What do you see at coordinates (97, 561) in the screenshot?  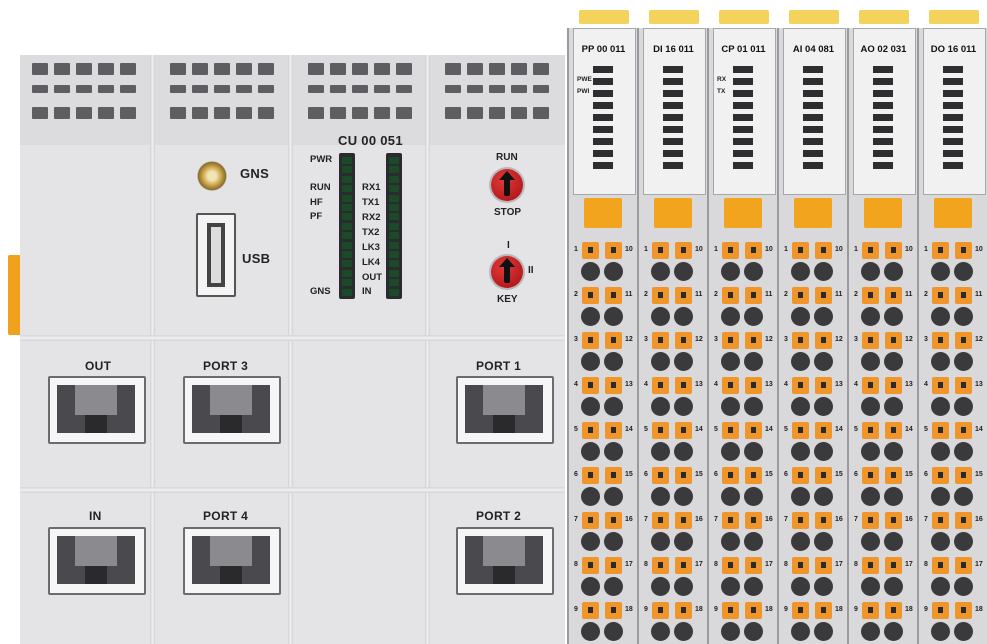 I see `in-ethernet-port` at bounding box center [97, 561].